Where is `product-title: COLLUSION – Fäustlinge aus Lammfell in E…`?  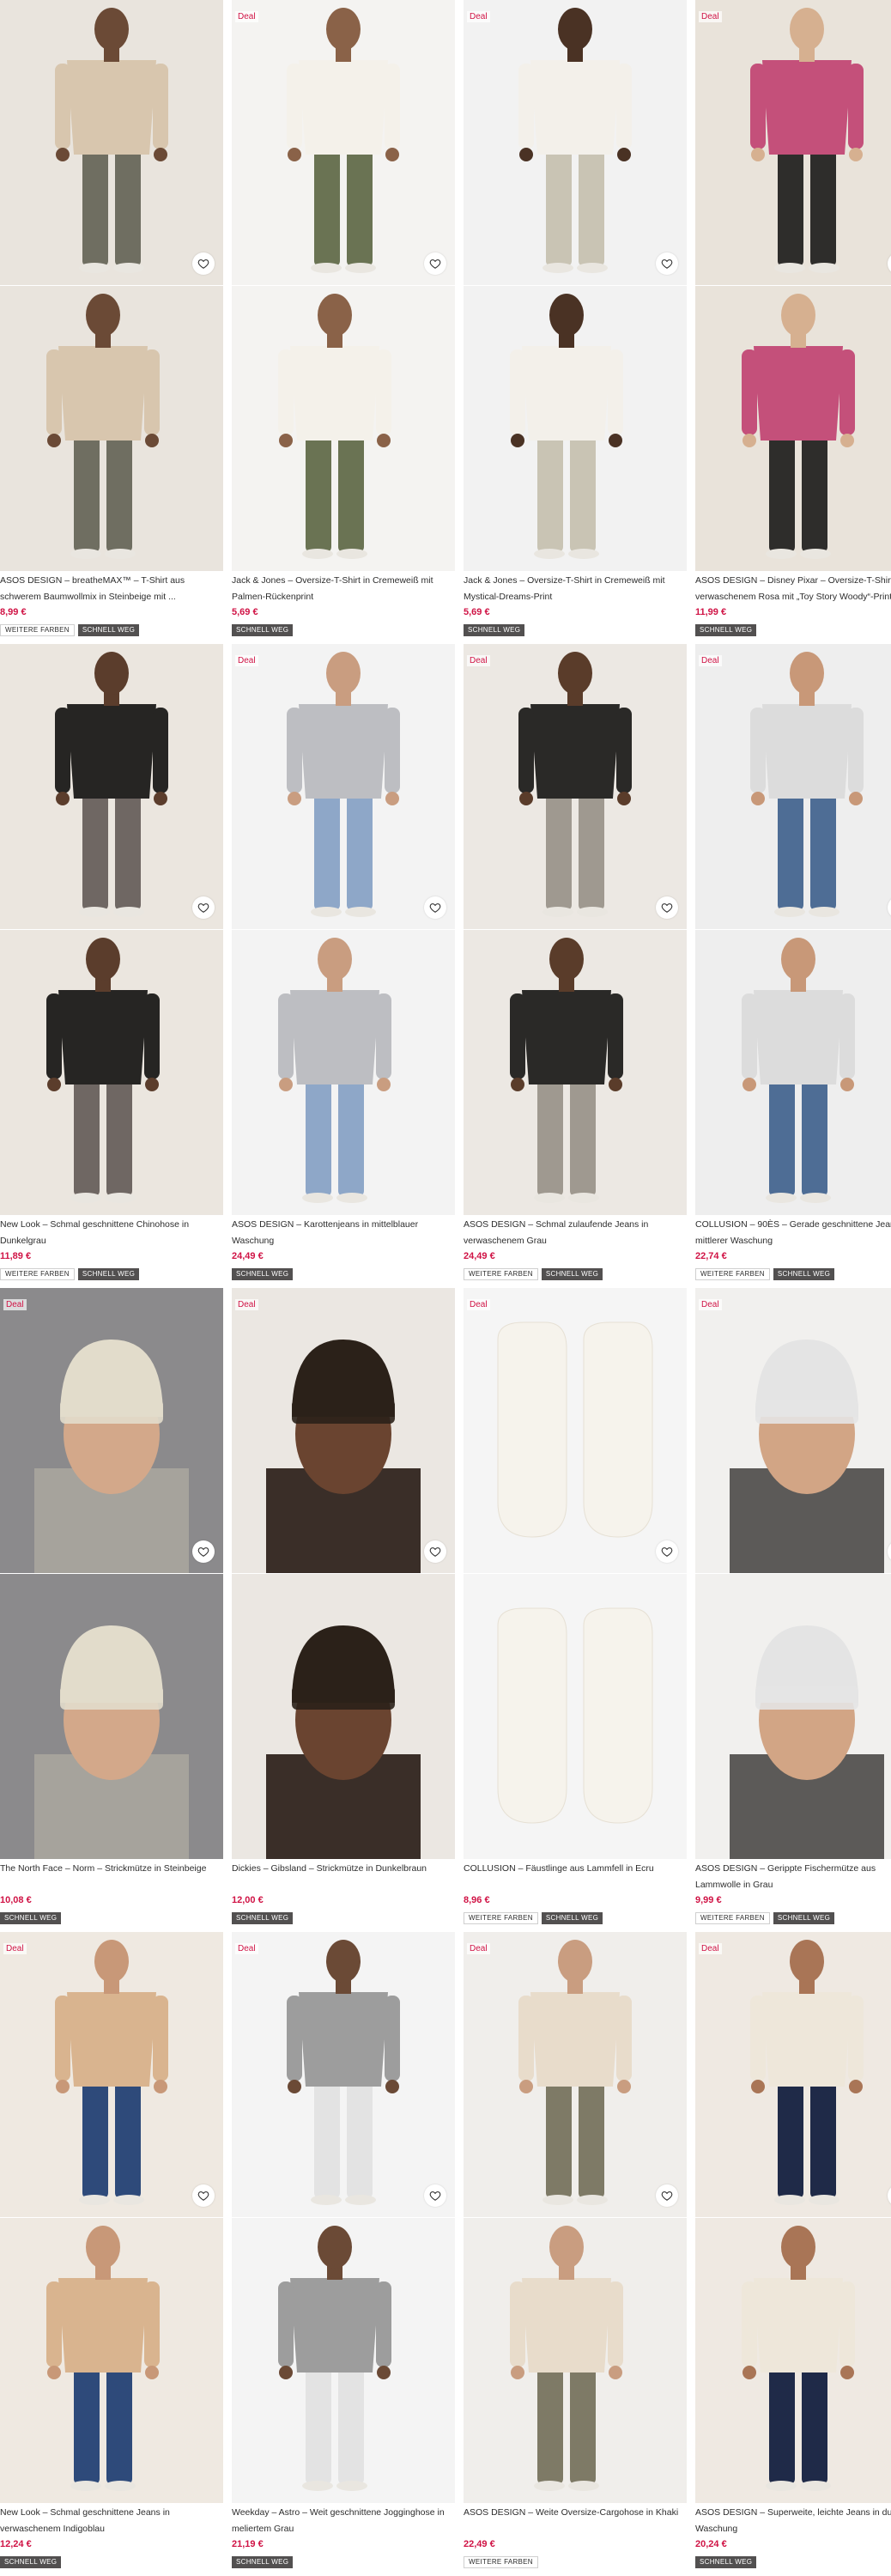
product-title: COLLUSION – Fäustlinge aus Lammfell in E… is located at coordinates (575, 1877).